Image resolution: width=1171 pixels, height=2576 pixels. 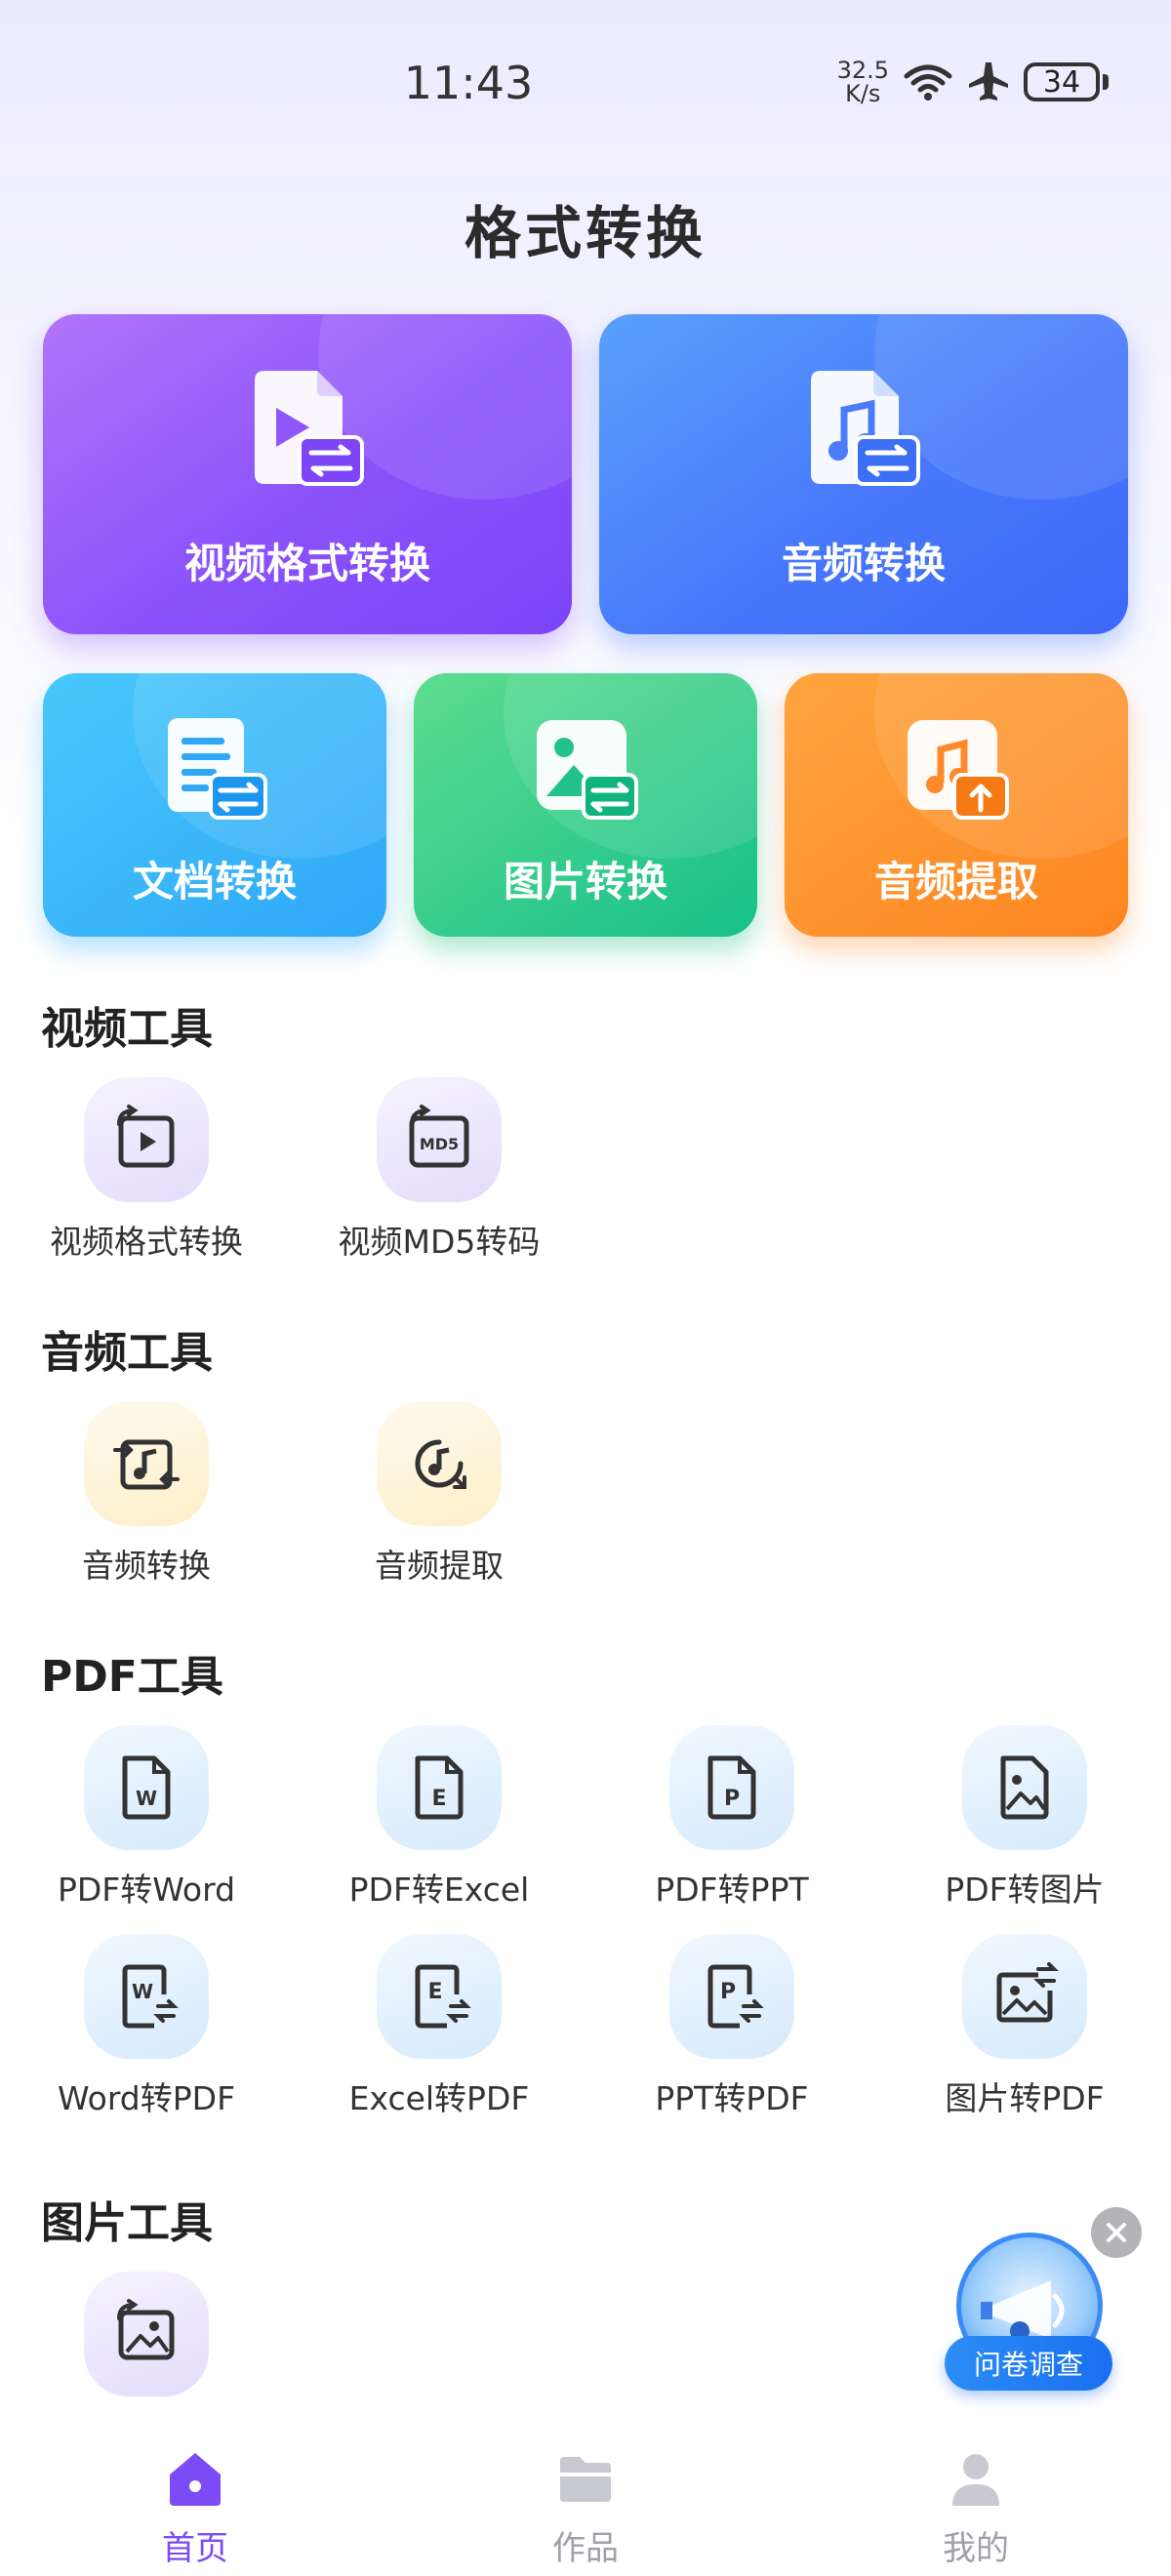 I want to click on tool-pdf-to-excel: E PDF转Excel, so click(x=439, y=1818).